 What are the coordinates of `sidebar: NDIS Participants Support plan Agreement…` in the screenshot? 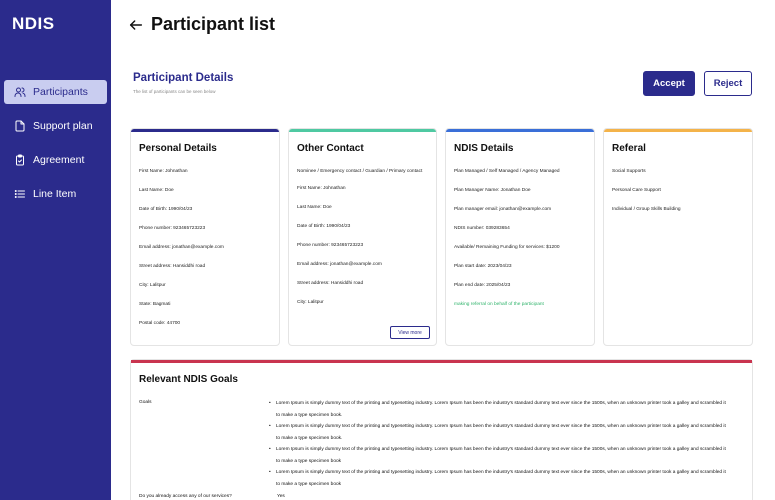 It's located at (55, 250).